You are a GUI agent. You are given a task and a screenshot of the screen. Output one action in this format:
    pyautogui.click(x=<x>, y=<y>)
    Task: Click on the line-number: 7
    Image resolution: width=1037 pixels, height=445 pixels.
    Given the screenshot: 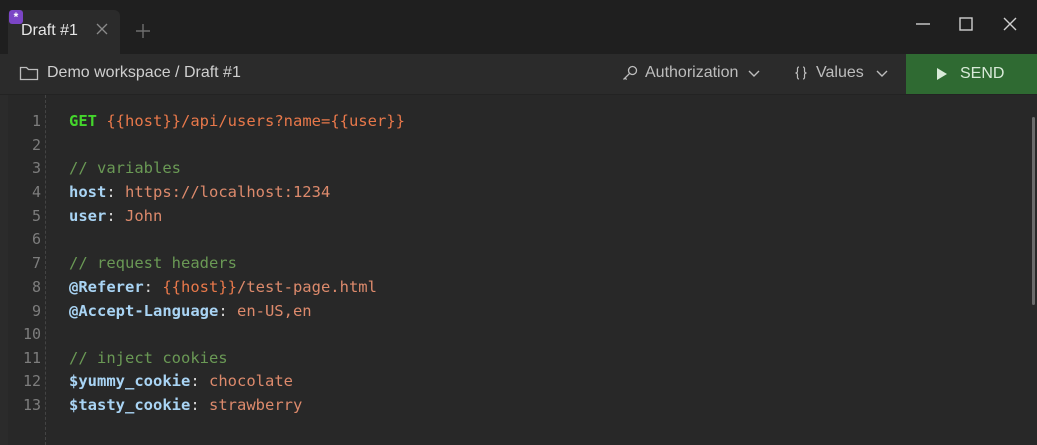 What is the action you would take?
    pyautogui.click(x=36, y=263)
    